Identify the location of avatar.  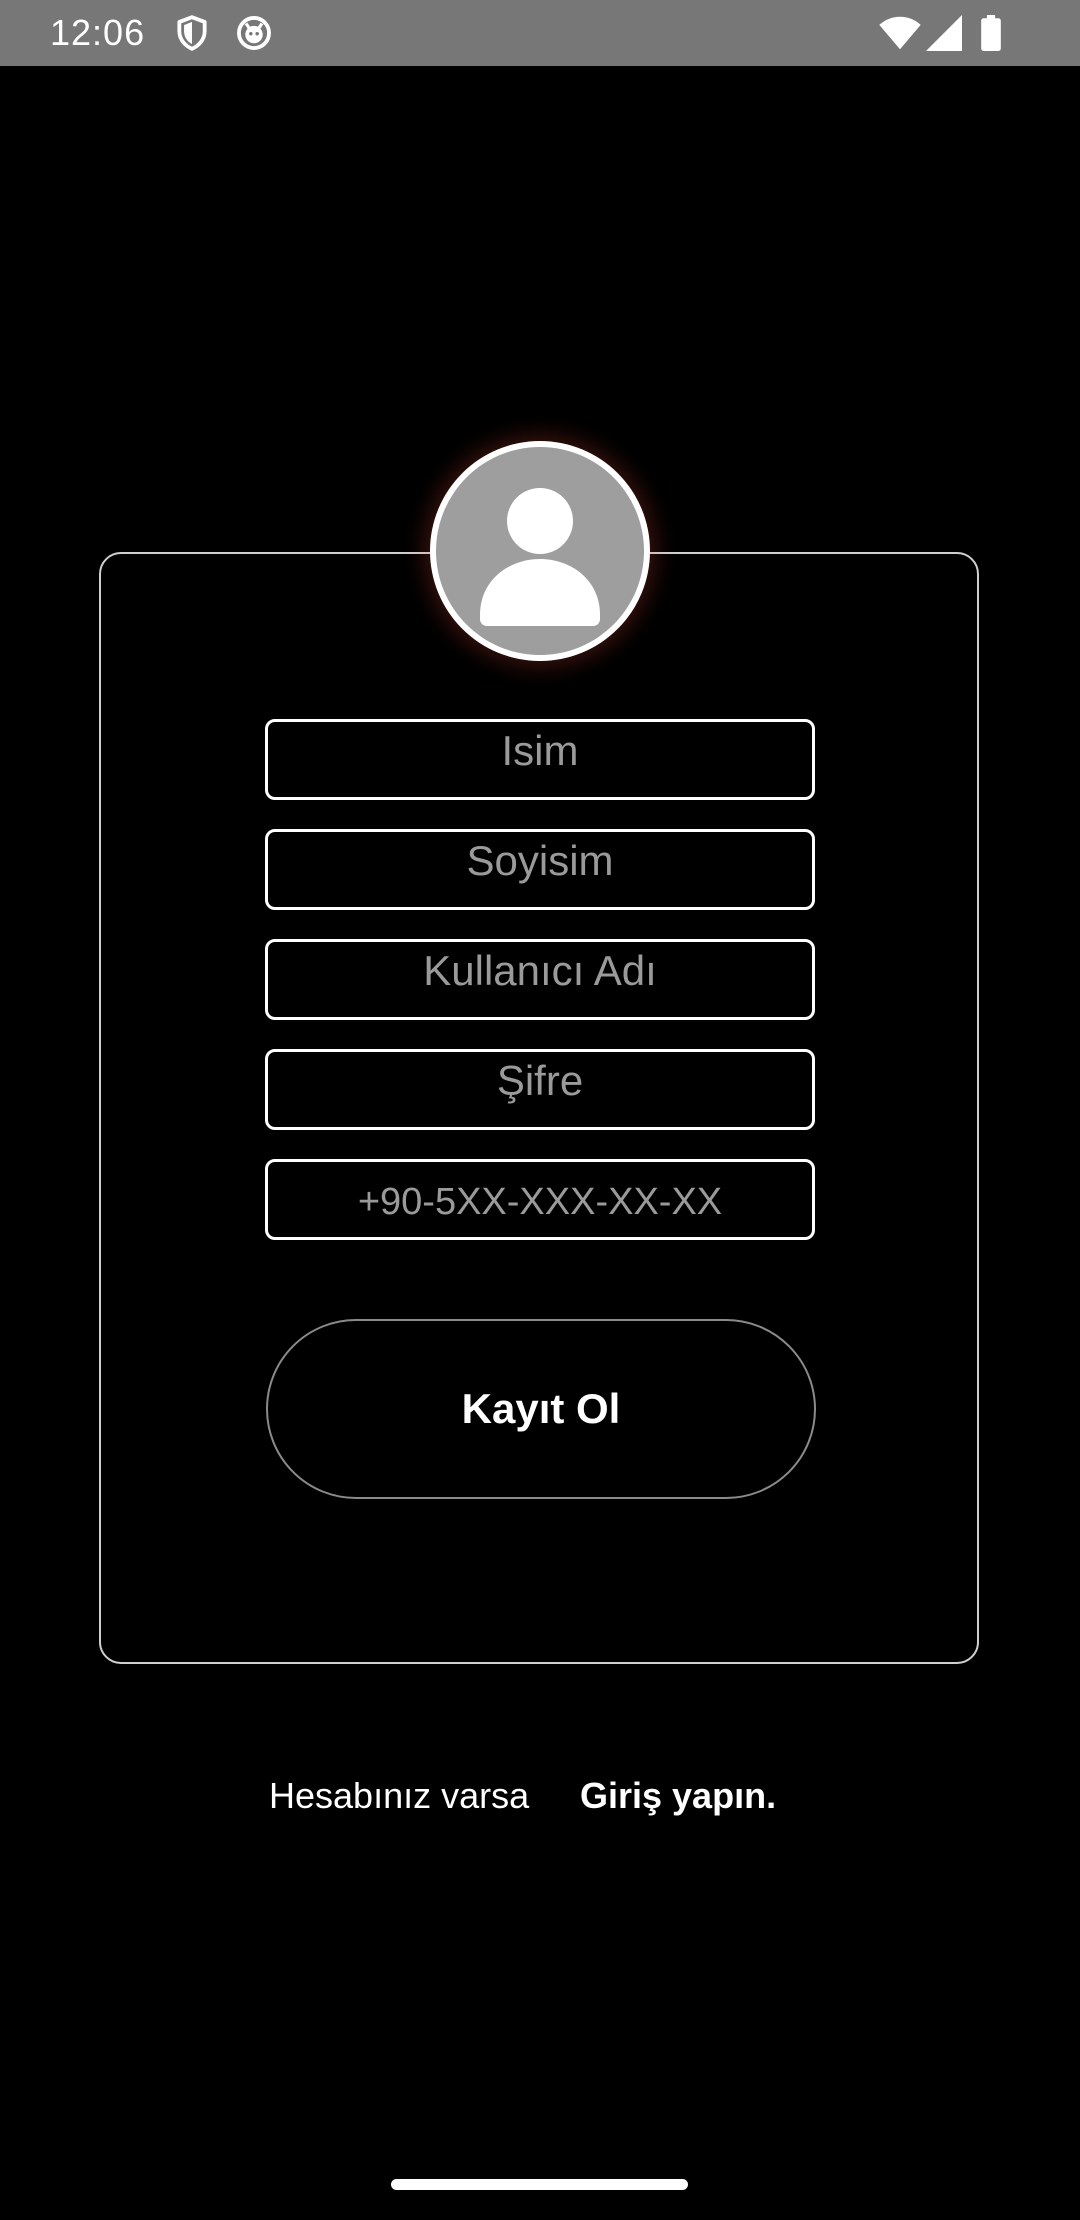
(540, 551).